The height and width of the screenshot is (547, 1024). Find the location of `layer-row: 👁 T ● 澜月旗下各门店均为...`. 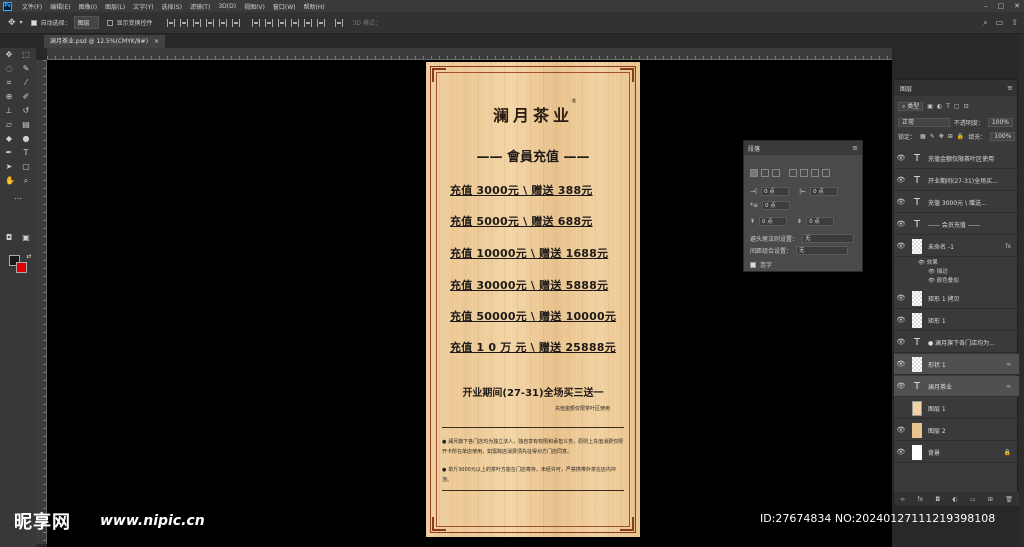

layer-row: 👁 T ● 澜月旗下各门店均为... is located at coordinates (956, 342).